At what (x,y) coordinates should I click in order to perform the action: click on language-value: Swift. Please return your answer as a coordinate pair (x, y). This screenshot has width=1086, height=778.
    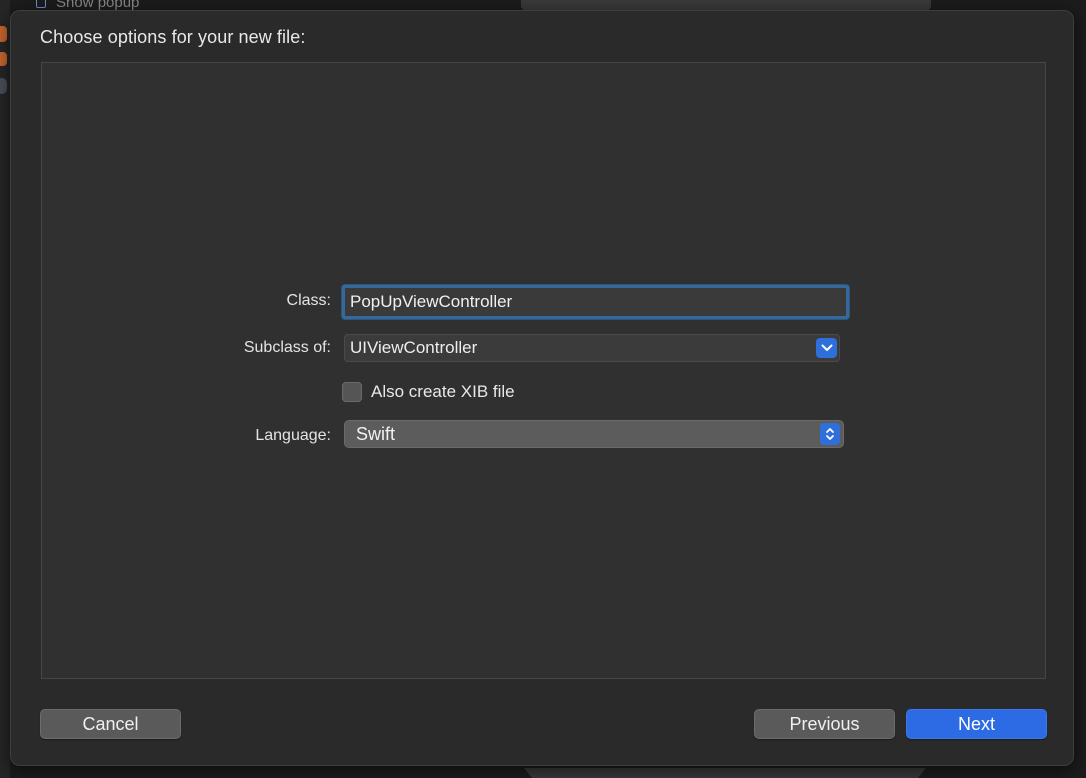
    Looking at the image, I should click on (376, 434).